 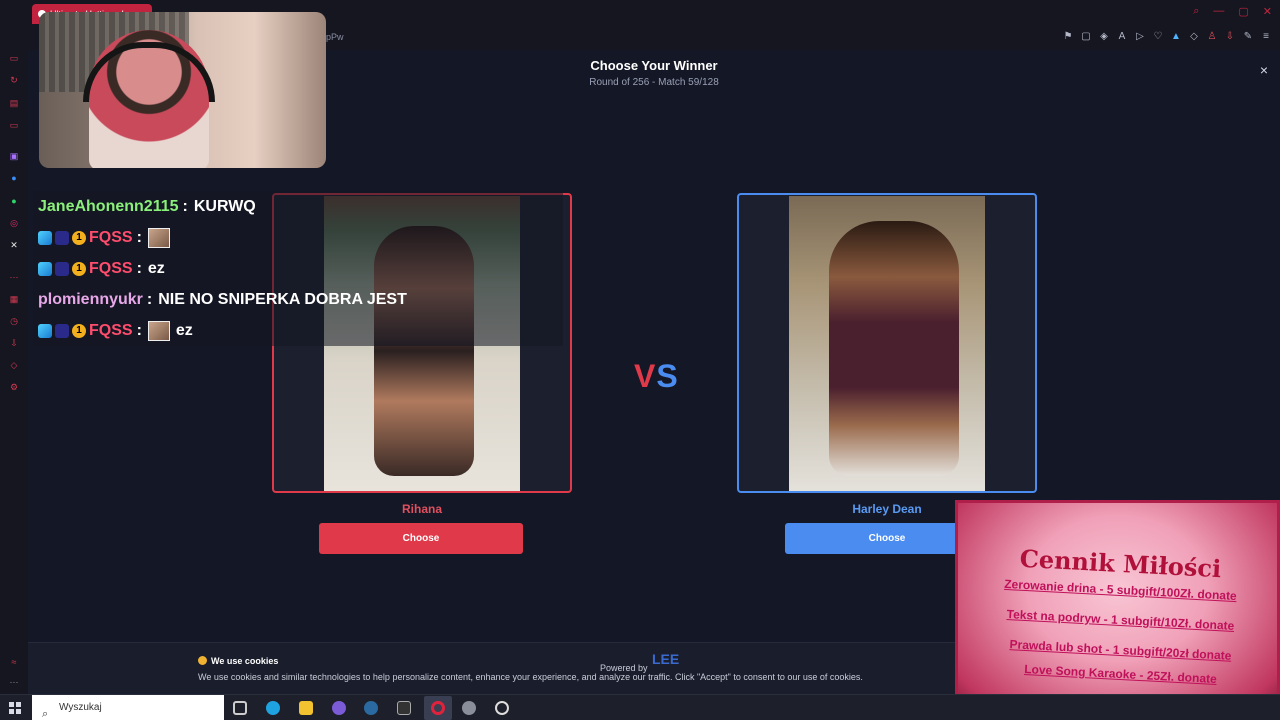 What do you see at coordinates (224, 206) in the screenshot?
I see `chat-text: KURWQ` at bounding box center [224, 206].